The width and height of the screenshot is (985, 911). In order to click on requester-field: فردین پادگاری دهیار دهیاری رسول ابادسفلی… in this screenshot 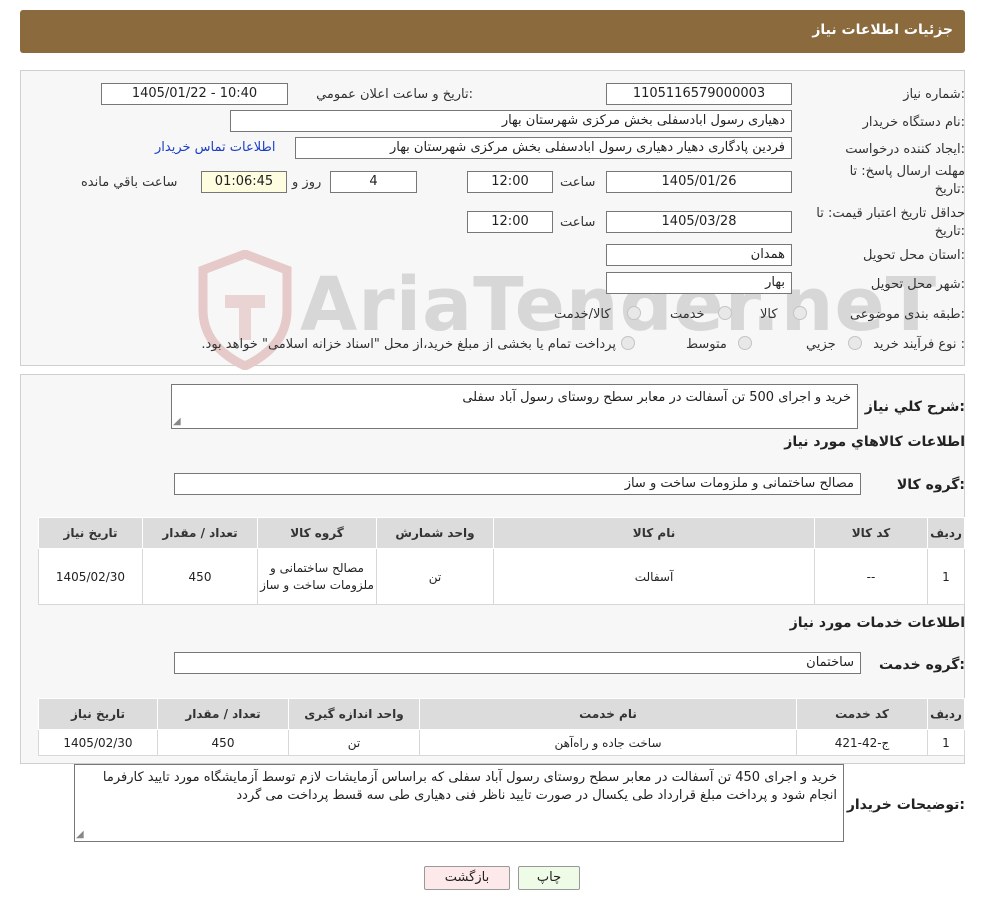, I will do `click(543, 148)`.